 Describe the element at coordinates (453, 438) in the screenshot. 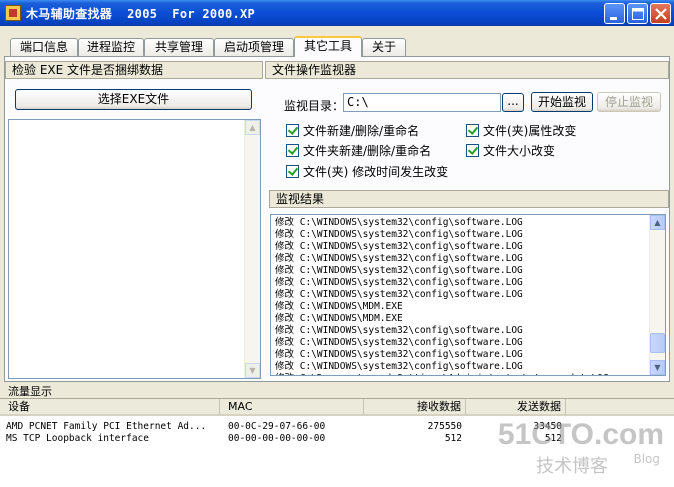

I see `row-2-received: 512` at that location.